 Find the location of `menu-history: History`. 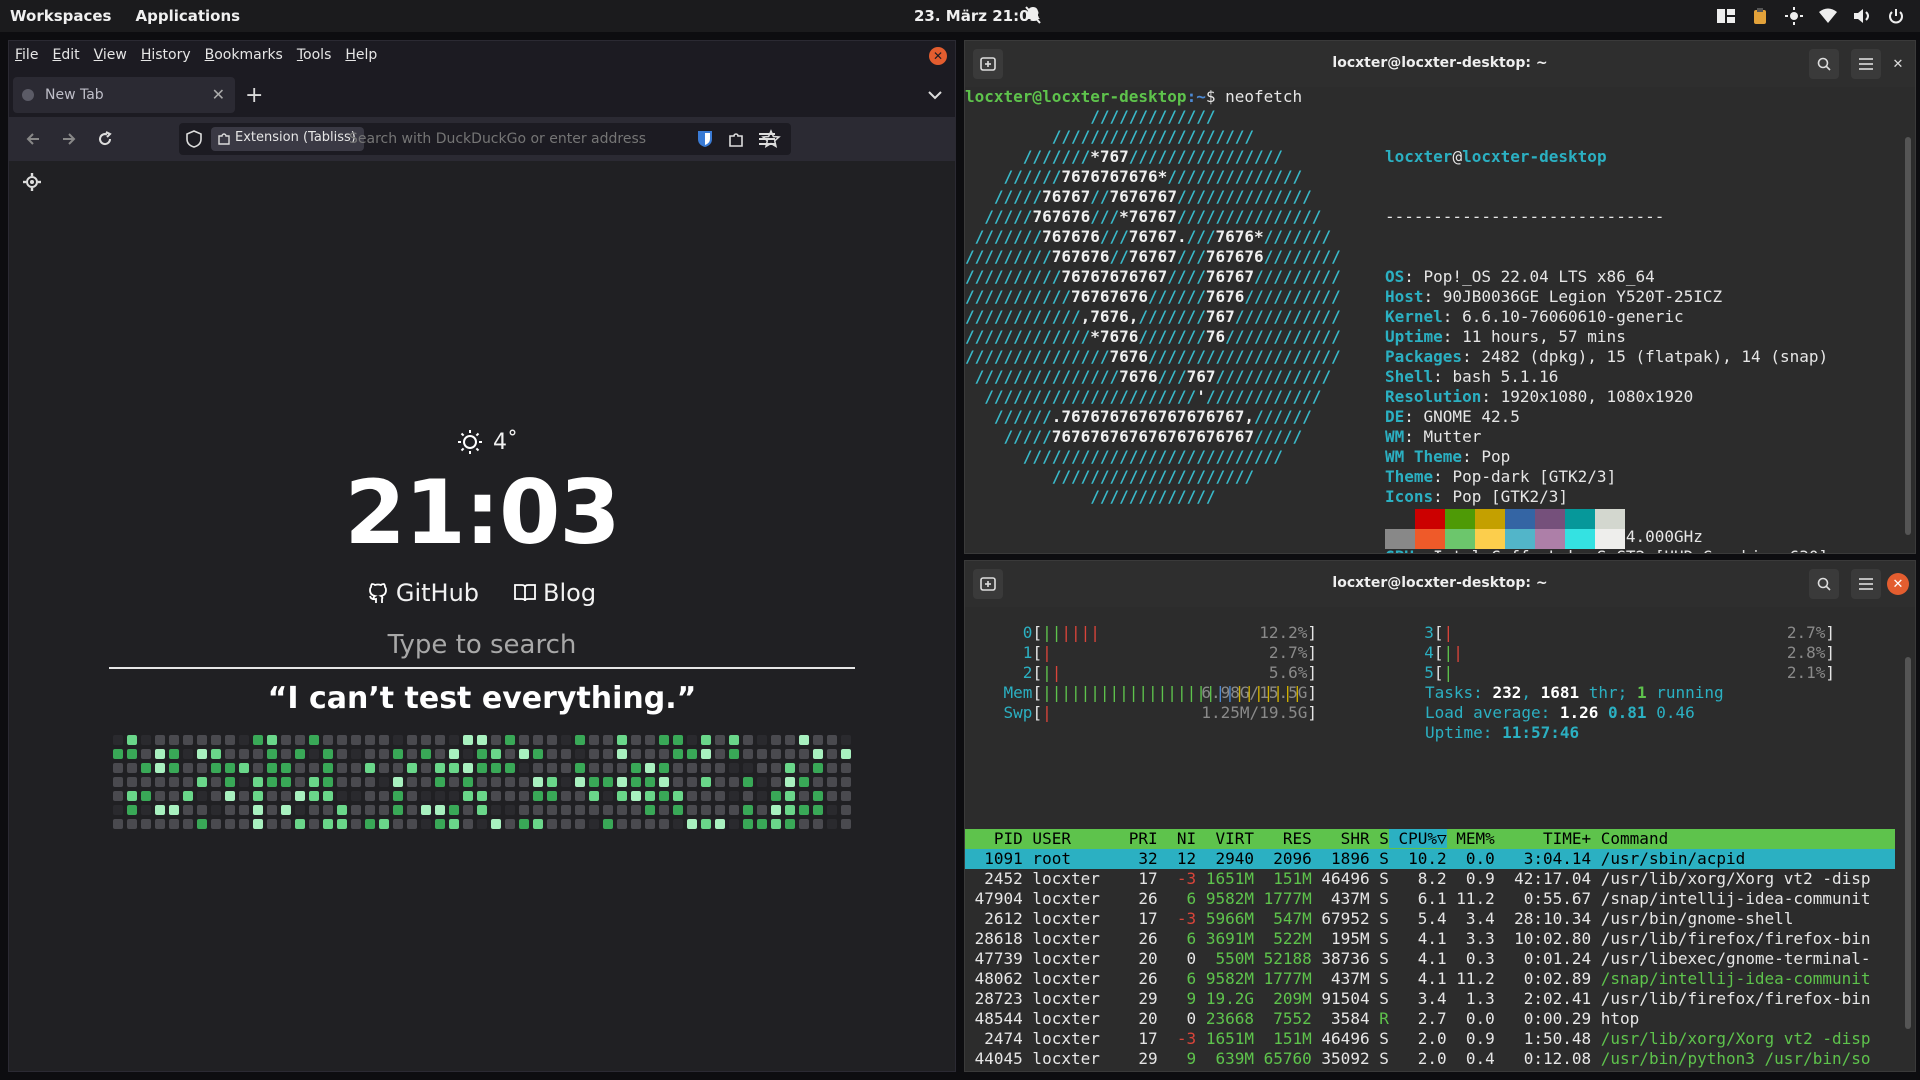

menu-history: History is located at coordinates (166, 57).